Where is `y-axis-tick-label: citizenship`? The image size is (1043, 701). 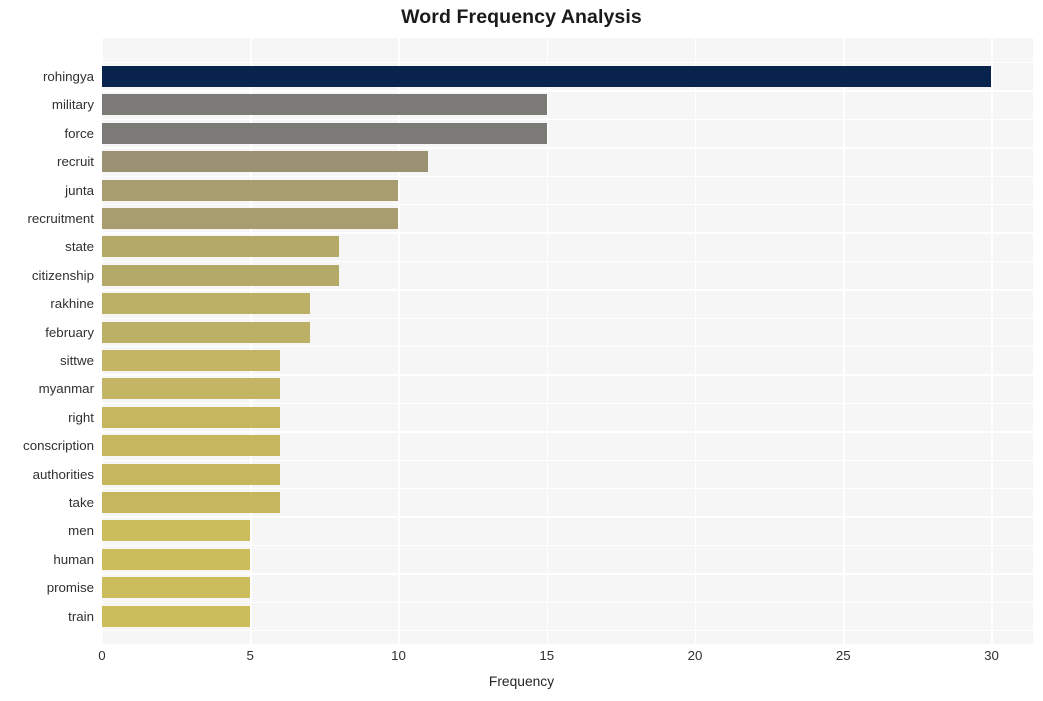
y-axis-tick-label: citizenship is located at coordinates (62, 275).